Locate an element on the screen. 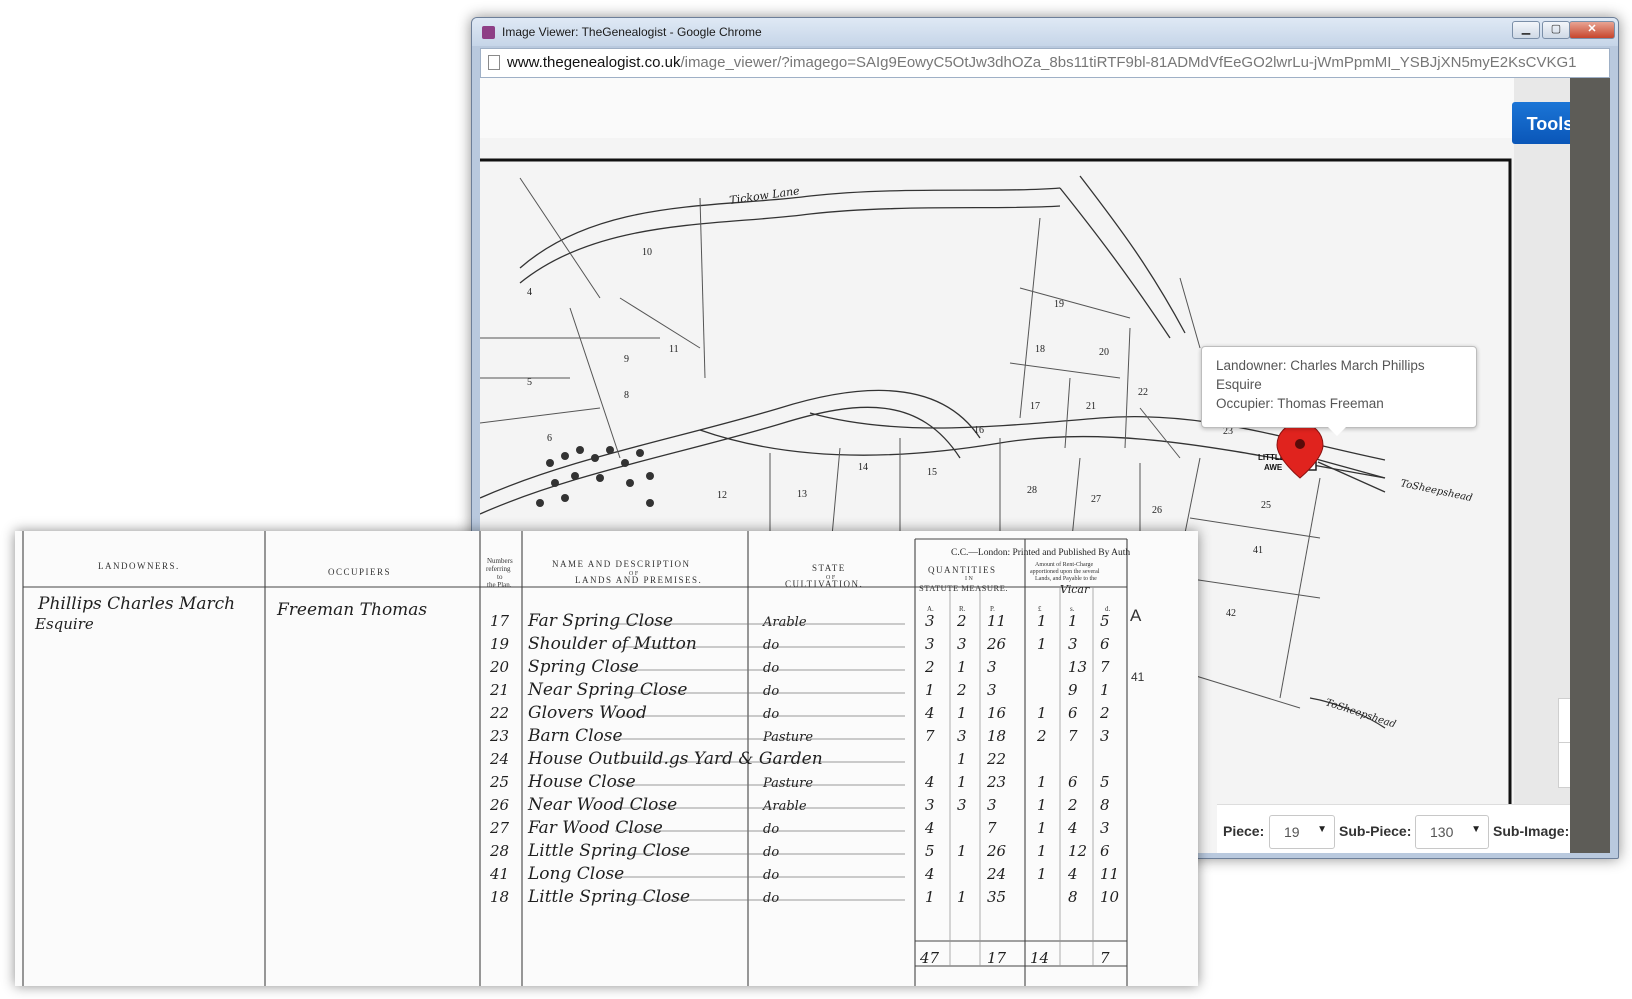 Image resolution: width=1632 pixels, height=999 pixels. piece-select: 19 ▼ is located at coordinates (1302, 832).